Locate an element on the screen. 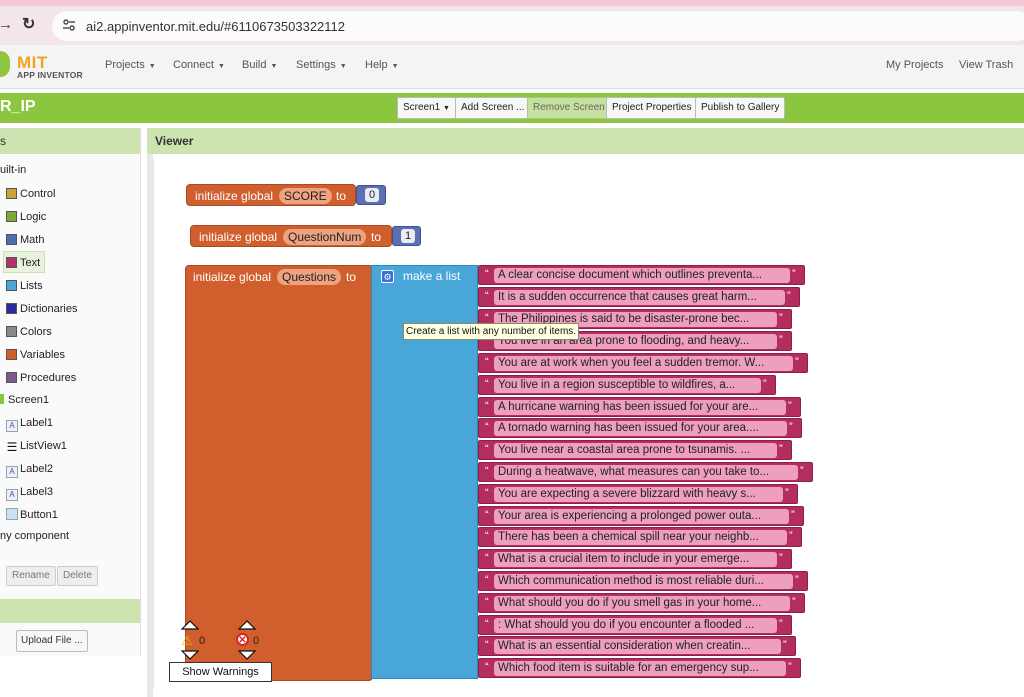 The width and height of the screenshot is (1024, 697). reload-icon: ↻ is located at coordinates (28, 24).